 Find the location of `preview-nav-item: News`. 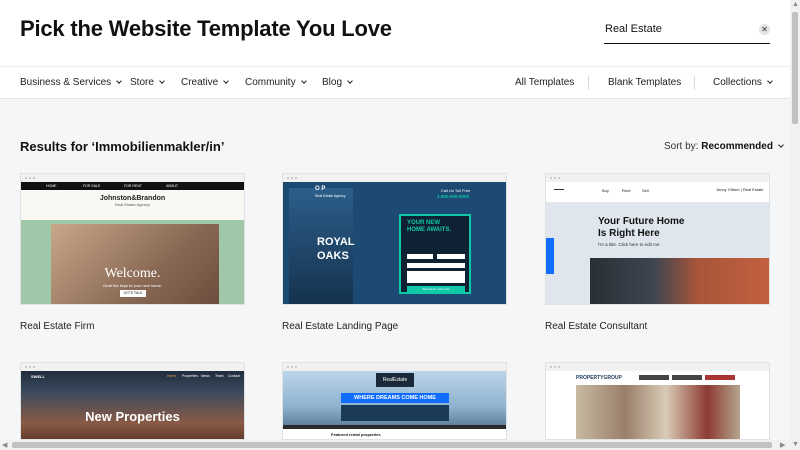

preview-nav-item: News is located at coordinates (205, 376).